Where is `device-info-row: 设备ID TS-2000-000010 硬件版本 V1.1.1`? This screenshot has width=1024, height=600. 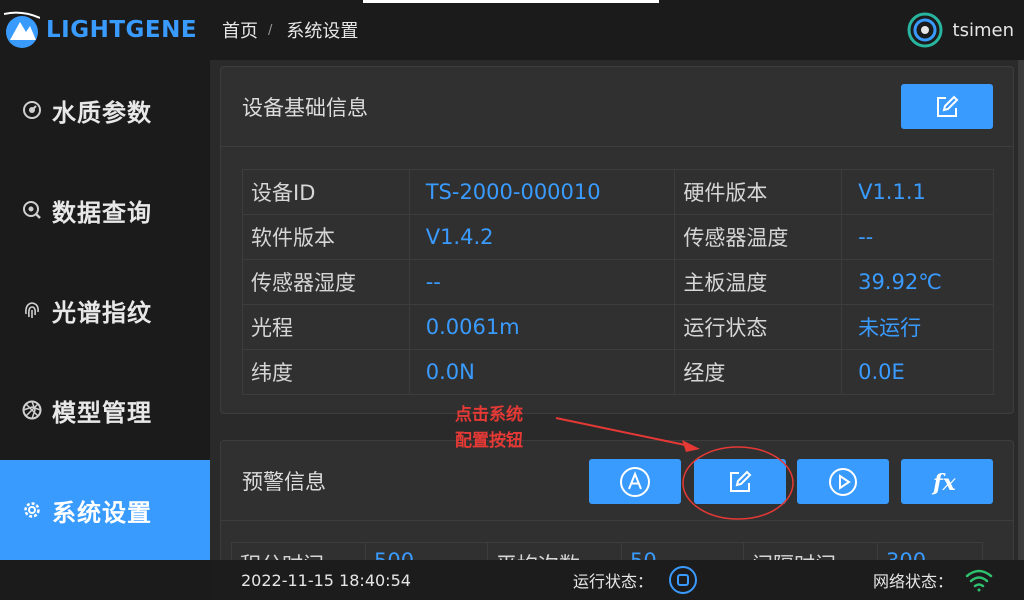 device-info-row: 设备ID TS-2000-000010 硬件版本 V1.1.1 is located at coordinates (618, 192).